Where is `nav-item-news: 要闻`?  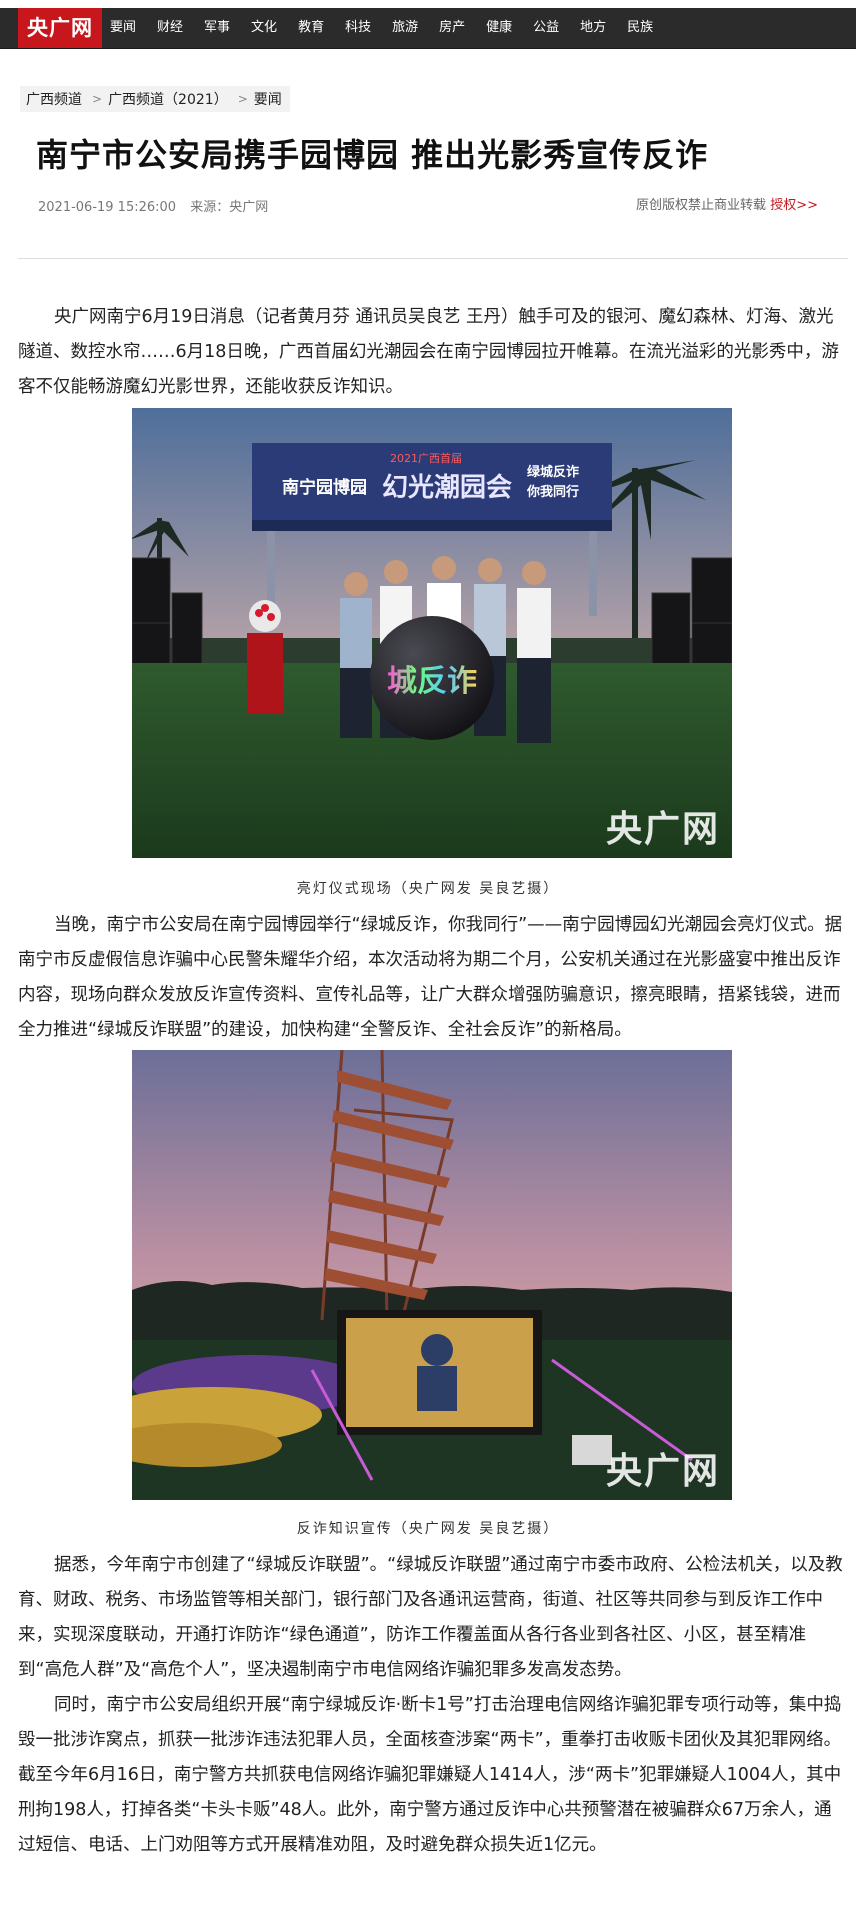 nav-item-news: 要闻 is located at coordinates (123, 28).